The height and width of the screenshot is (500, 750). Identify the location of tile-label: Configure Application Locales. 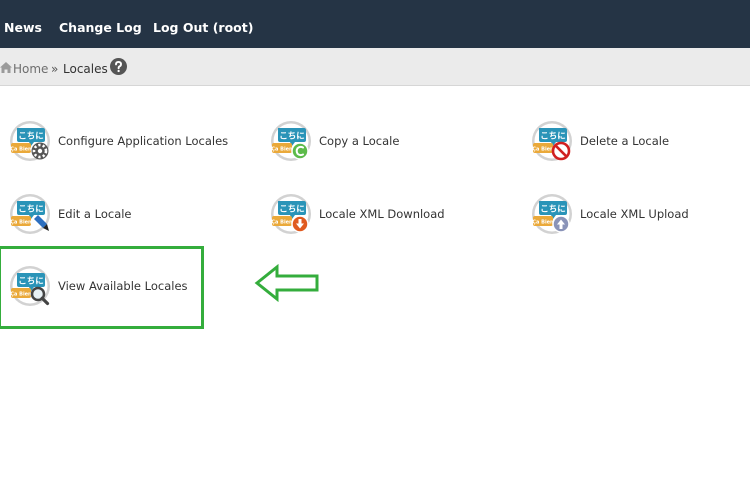
(143, 141).